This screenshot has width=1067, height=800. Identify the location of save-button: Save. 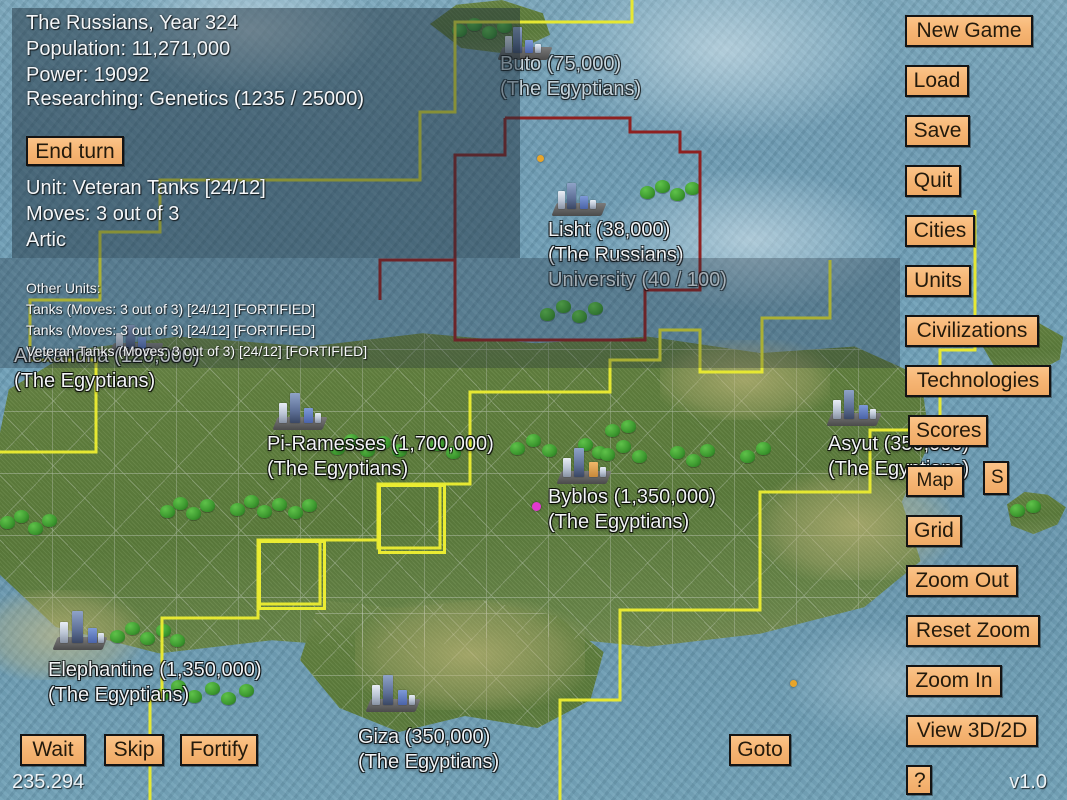
(937, 131).